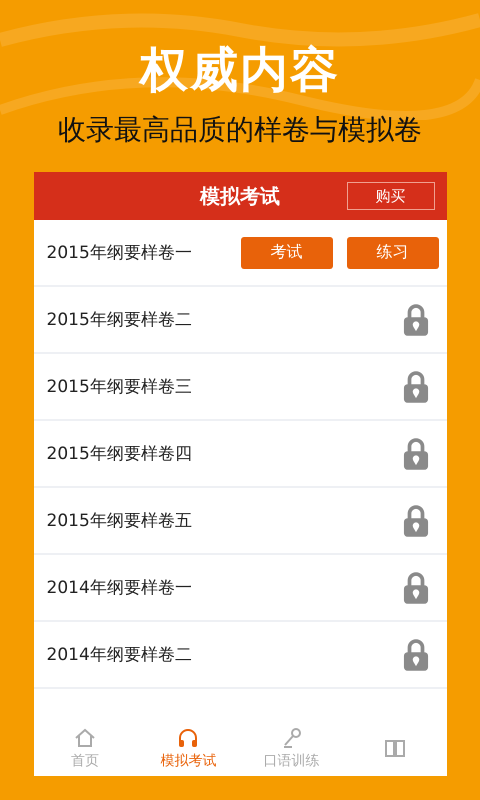 The image size is (480, 800). What do you see at coordinates (390, 196) in the screenshot?
I see `buy-button: 购买` at bounding box center [390, 196].